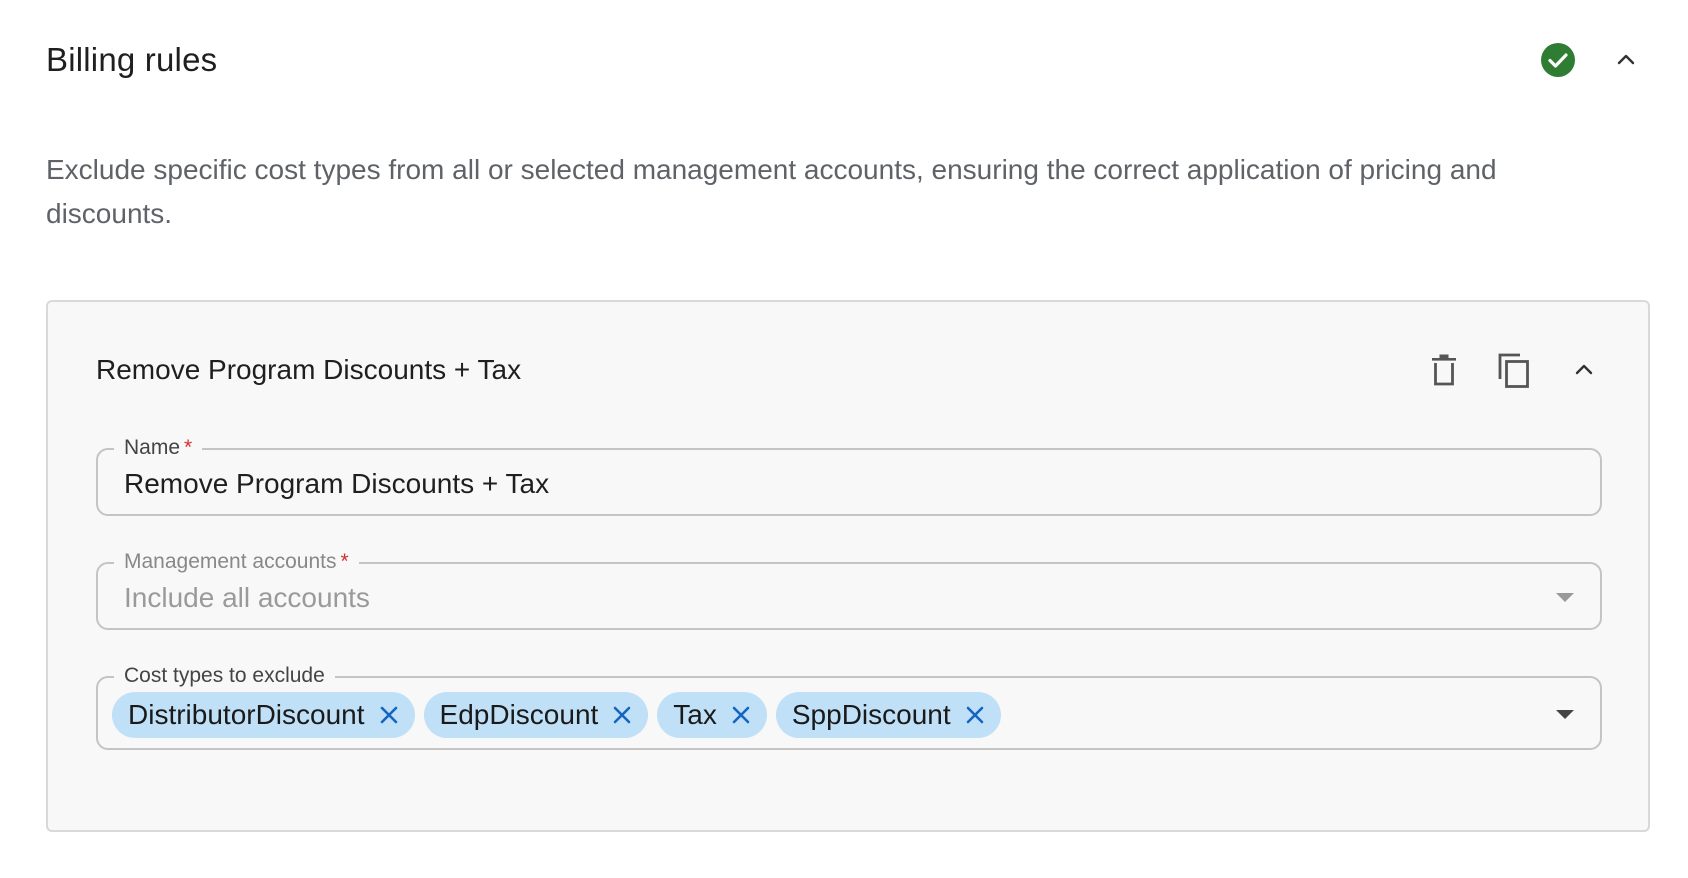 The height and width of the screenshot is (878, 1688). What do you see at coordinates (695, 714) in the screenshot?
I see `chip-label: Tax` at bounding box center [695, 714].